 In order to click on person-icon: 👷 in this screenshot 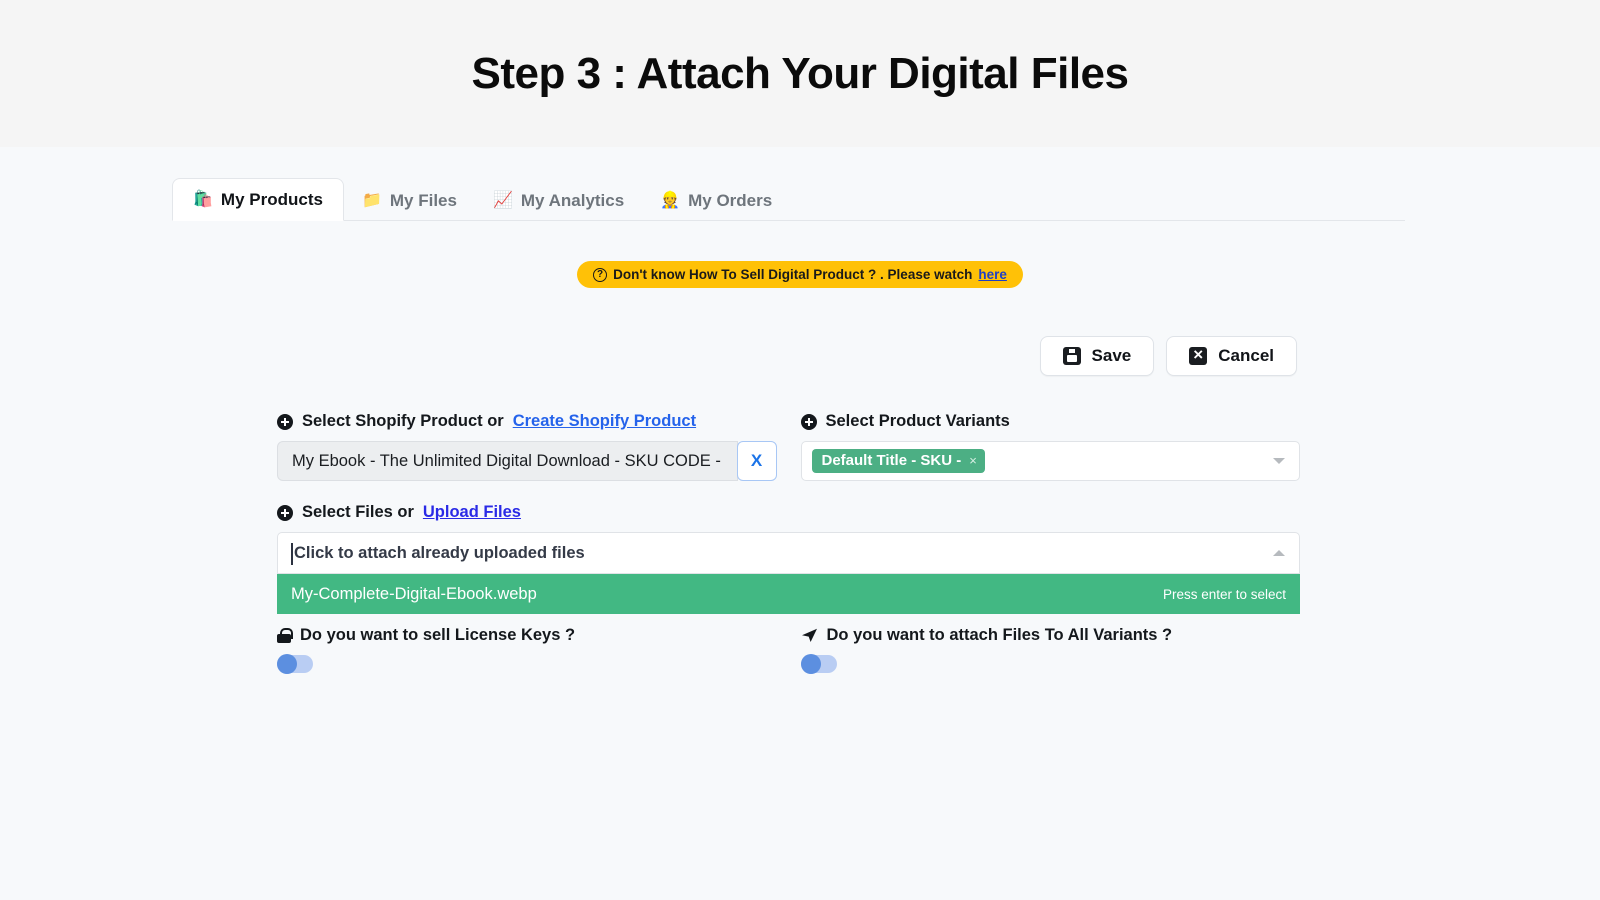, I will do `click(670, 200)`.